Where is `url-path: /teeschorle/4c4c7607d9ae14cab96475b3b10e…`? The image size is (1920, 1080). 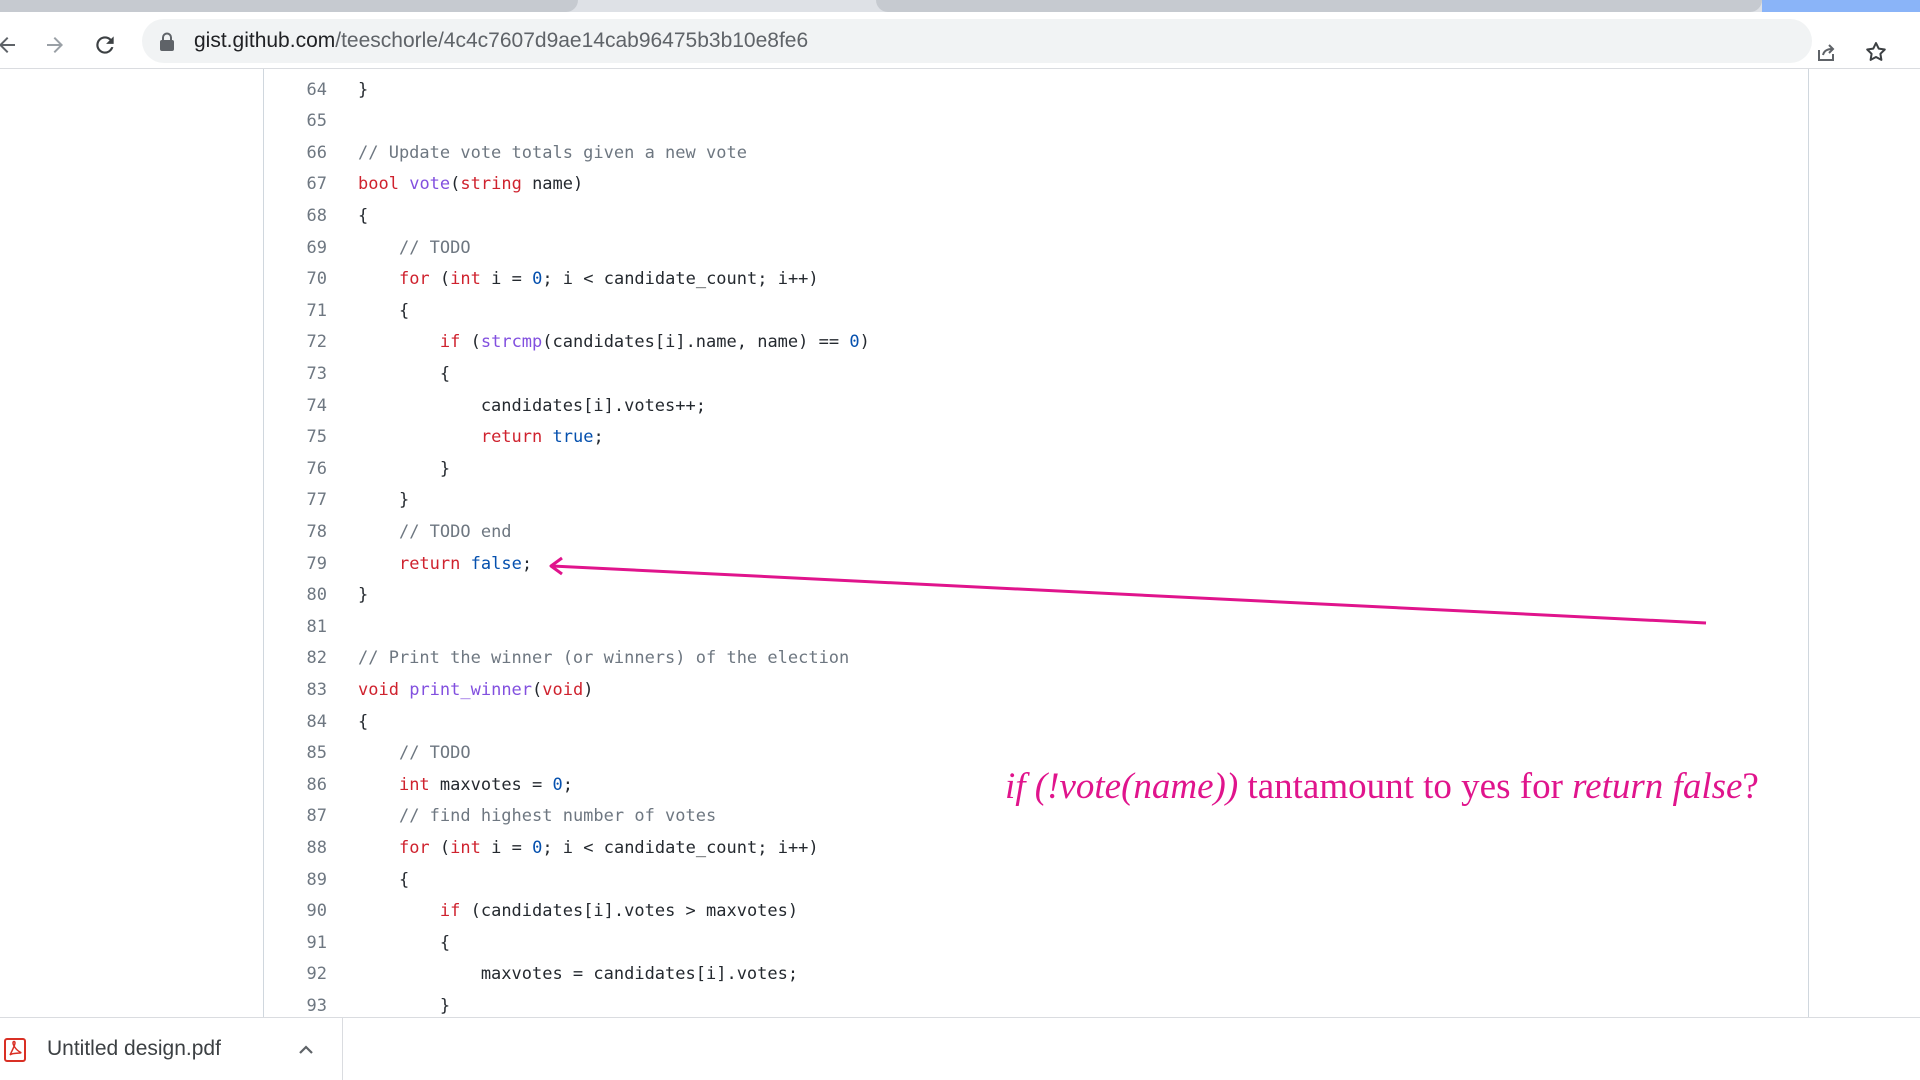
url-path: /teeschorle/4c4c7607d9ae14cab96475b3b10e… is located at coordinates (572, 40).